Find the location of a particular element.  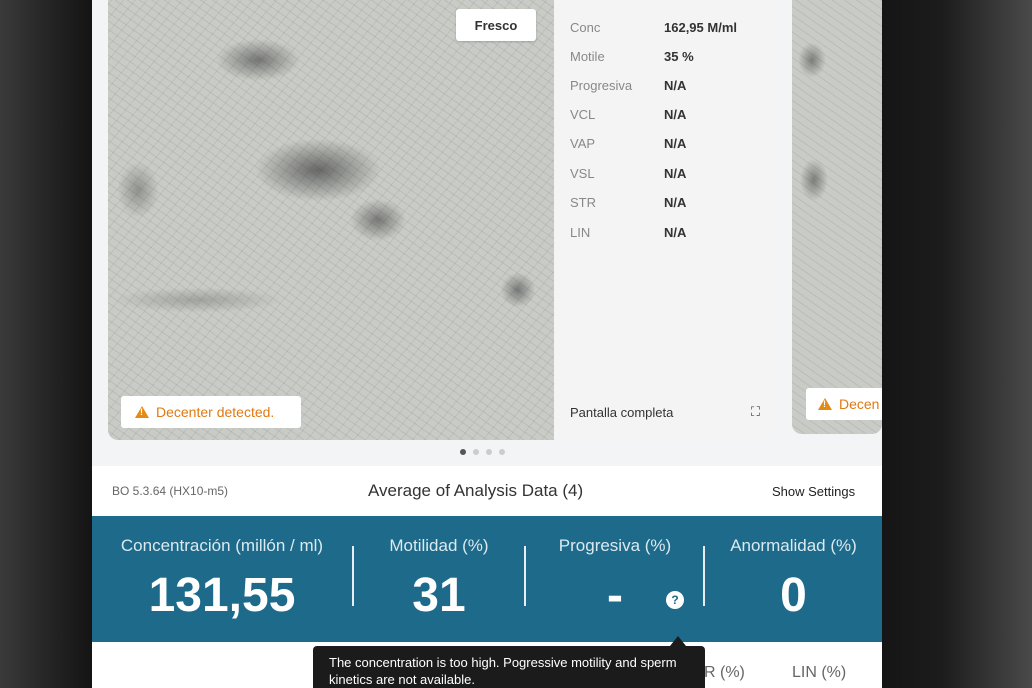

metric-progressive: Progresiva (%) - is located at coordinates (615, 579).